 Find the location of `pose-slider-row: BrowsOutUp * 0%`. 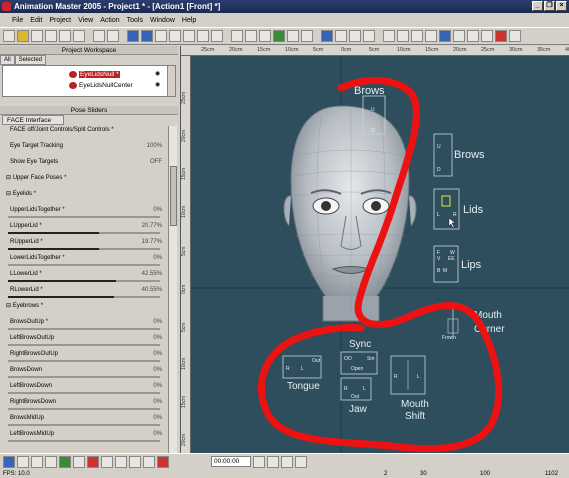

pose-slider-row: BrowsOutUp * 0% is located at coordinates (84, 326).